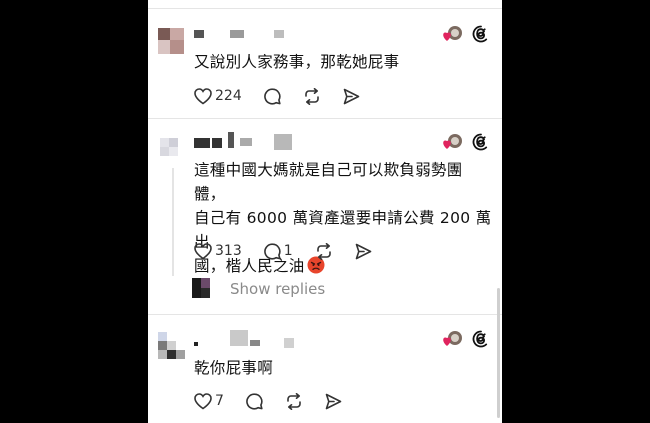 Image resolution: width=650 pixels, height=423 pixels. What do you see at coordinates (173, 222) in the screenshot?
I see `reply-thread-line` at bounding box center [173, 222].